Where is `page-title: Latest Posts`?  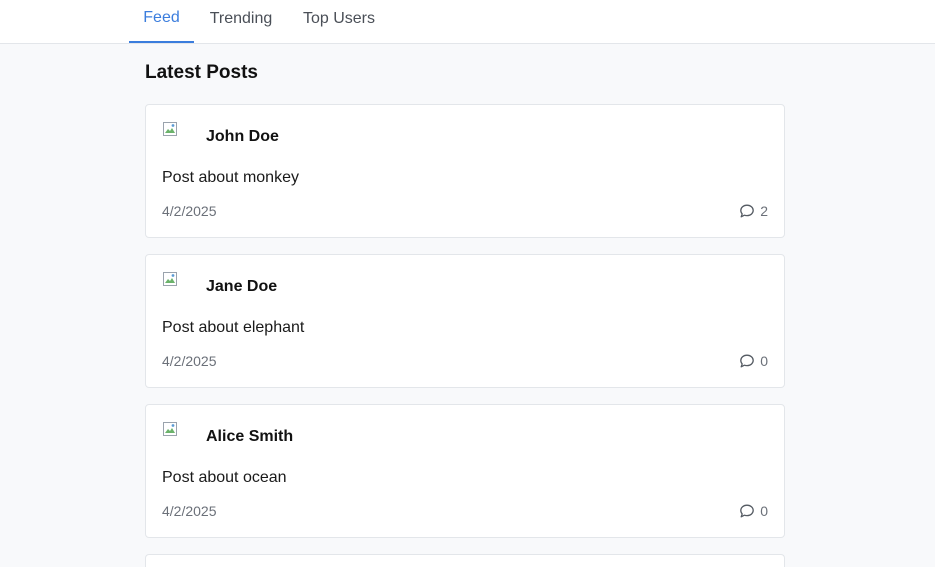 page-title: Latest Posts is located at coordinates (201, 72).